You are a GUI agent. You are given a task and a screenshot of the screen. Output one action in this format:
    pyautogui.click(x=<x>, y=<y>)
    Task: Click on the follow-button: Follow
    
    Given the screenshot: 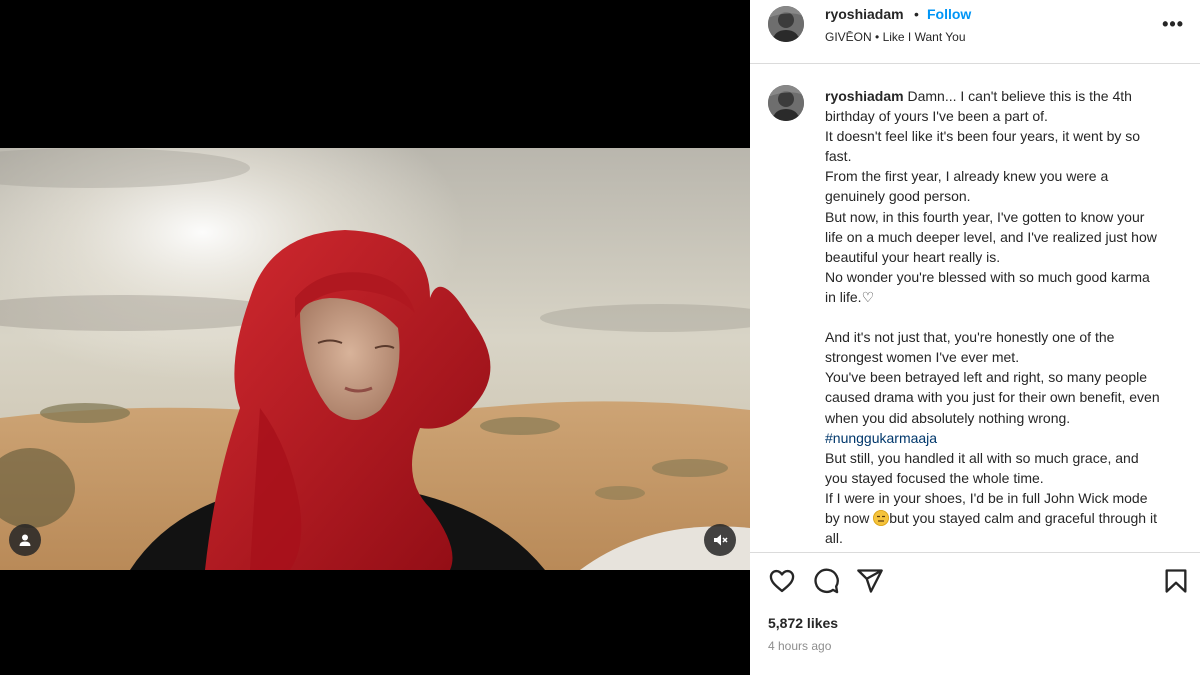 What is the action you would take?
    pyautogui.click(x=949, y=14)
    